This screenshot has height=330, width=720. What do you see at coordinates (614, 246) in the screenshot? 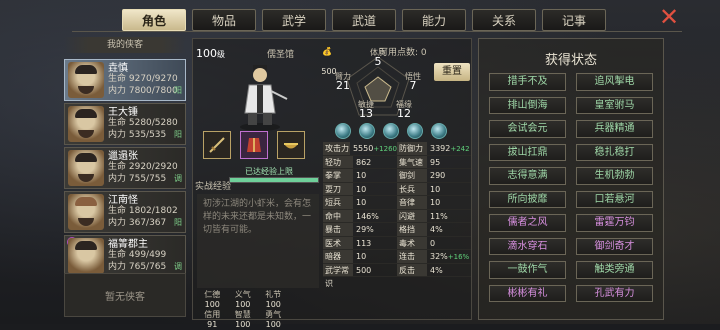
I see `status-badge: 御剑奇才` at bounding box center [614, 246].